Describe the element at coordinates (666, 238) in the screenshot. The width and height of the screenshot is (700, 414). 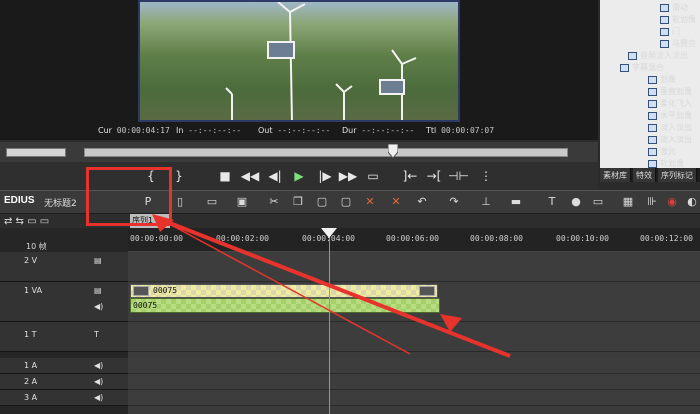
I see `ruler-label: 00:00:12:00` at that location.